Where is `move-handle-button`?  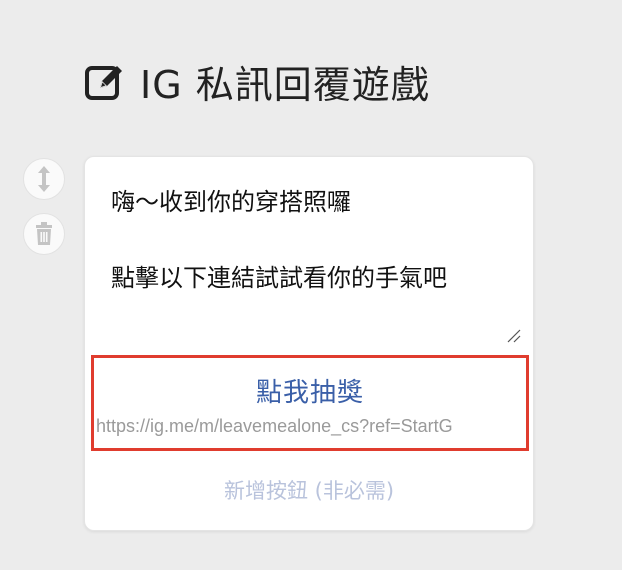 move-handle-button is located at coordinates (44, 179).